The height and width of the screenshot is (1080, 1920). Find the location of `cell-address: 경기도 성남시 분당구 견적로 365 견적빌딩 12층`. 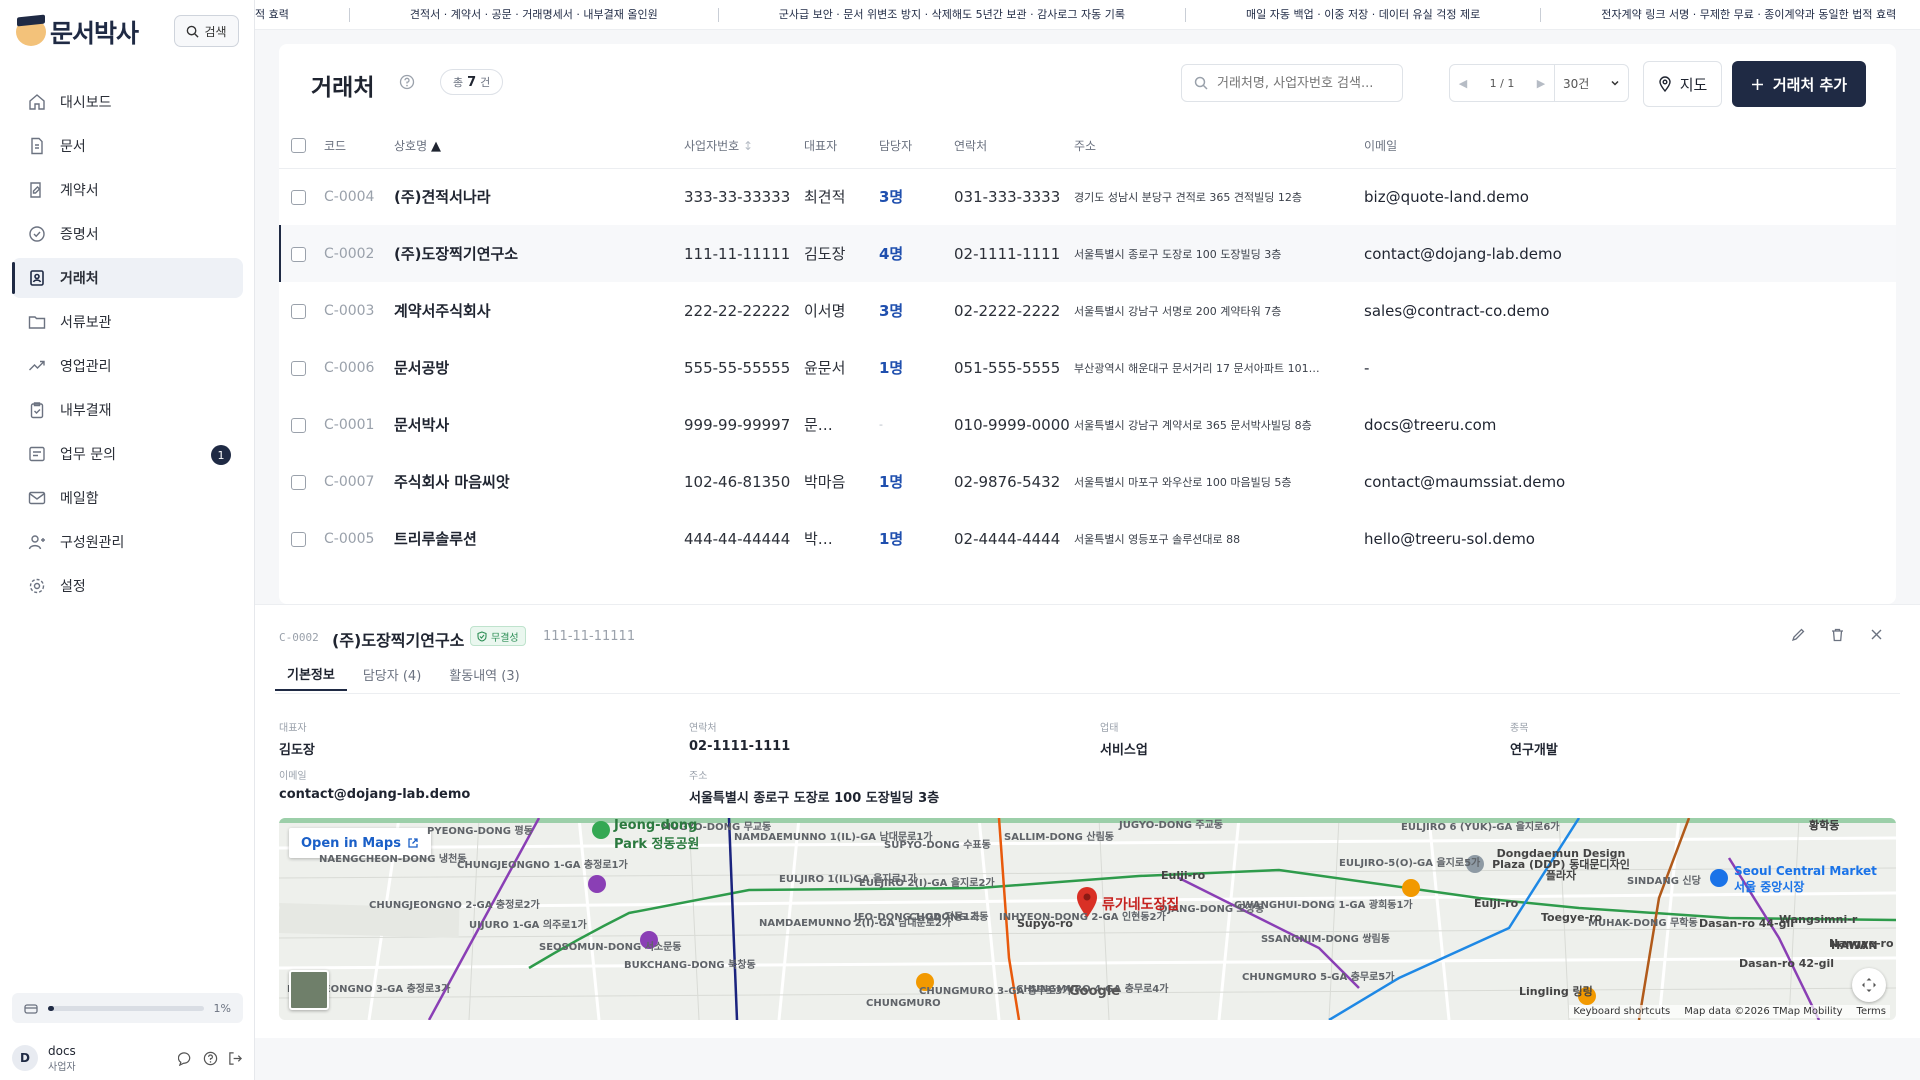

cell-address: 경기도 성남시 분당구 견적로 365 견적빌딩 12층 is located at coordinates (1188, 197).